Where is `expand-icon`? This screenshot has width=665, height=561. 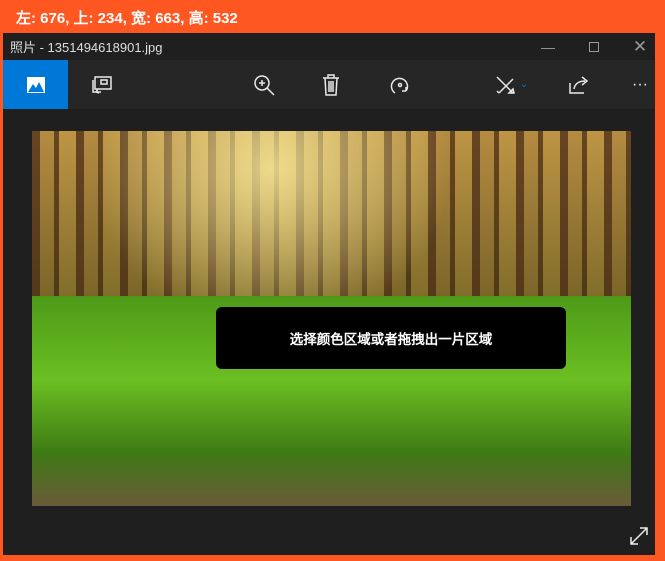
expand-icon is located at coordinates (639, 536).